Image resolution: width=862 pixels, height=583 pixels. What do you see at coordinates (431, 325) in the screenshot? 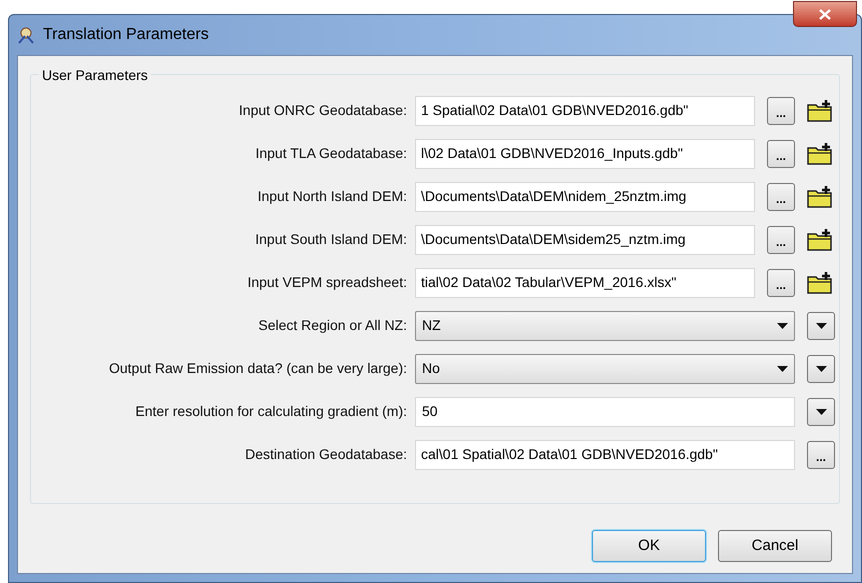
I see `dropdown-value: NZ` at bounding box center [431, 325].